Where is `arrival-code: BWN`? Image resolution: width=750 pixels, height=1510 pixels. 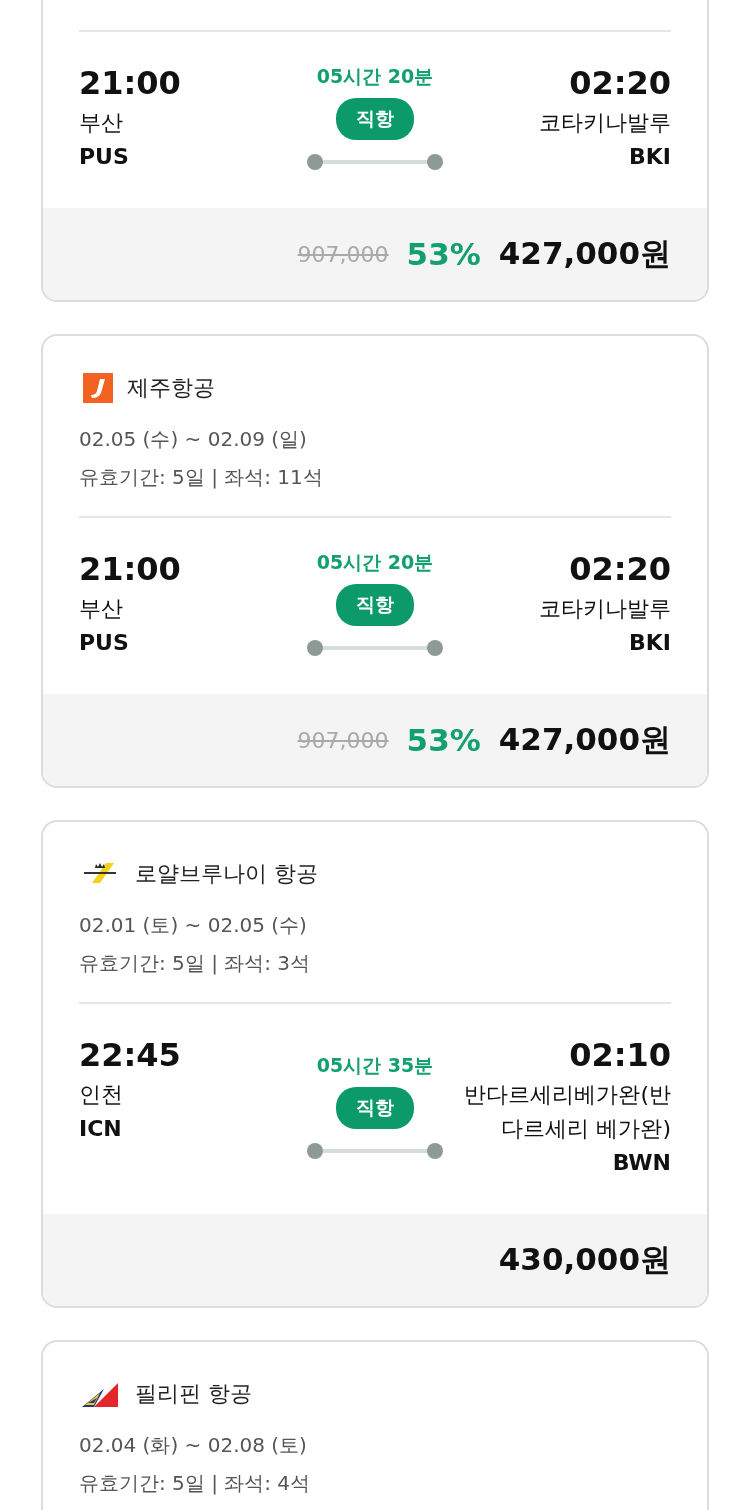 arrival-code: BWN is located at coordinates (641, 1163).